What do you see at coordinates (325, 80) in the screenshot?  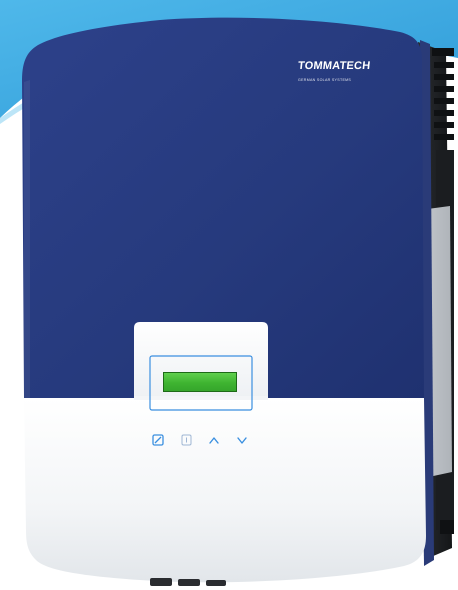 I see `brand-tagline: GERMAN SOLAR SYSTEMS` at bounding box center [325, 80].